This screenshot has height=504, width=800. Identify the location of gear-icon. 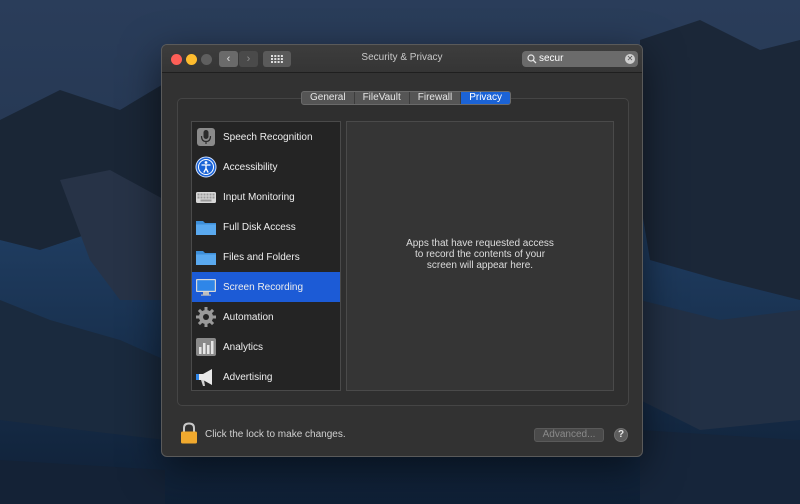
(206, 317).